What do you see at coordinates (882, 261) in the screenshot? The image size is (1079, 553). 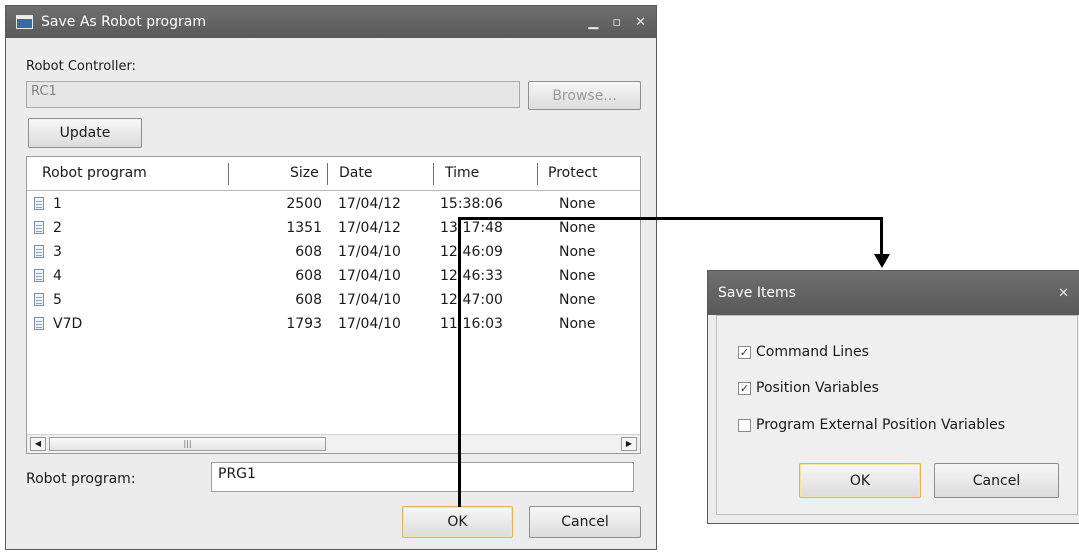 I see `connector-arrow-icon` at bounding box center [882, 261].